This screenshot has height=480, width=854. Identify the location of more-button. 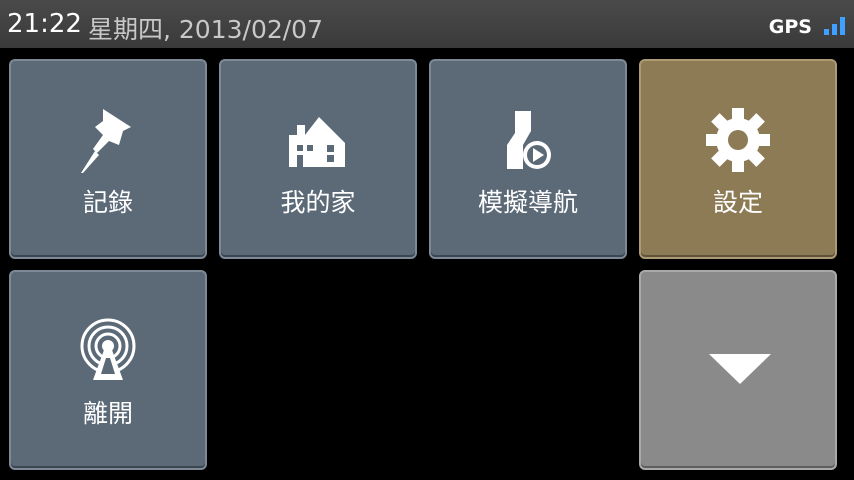
(738, 370).